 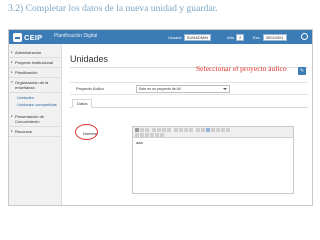 I want to click on user-label: Usuario, so click(x=175, y=37).